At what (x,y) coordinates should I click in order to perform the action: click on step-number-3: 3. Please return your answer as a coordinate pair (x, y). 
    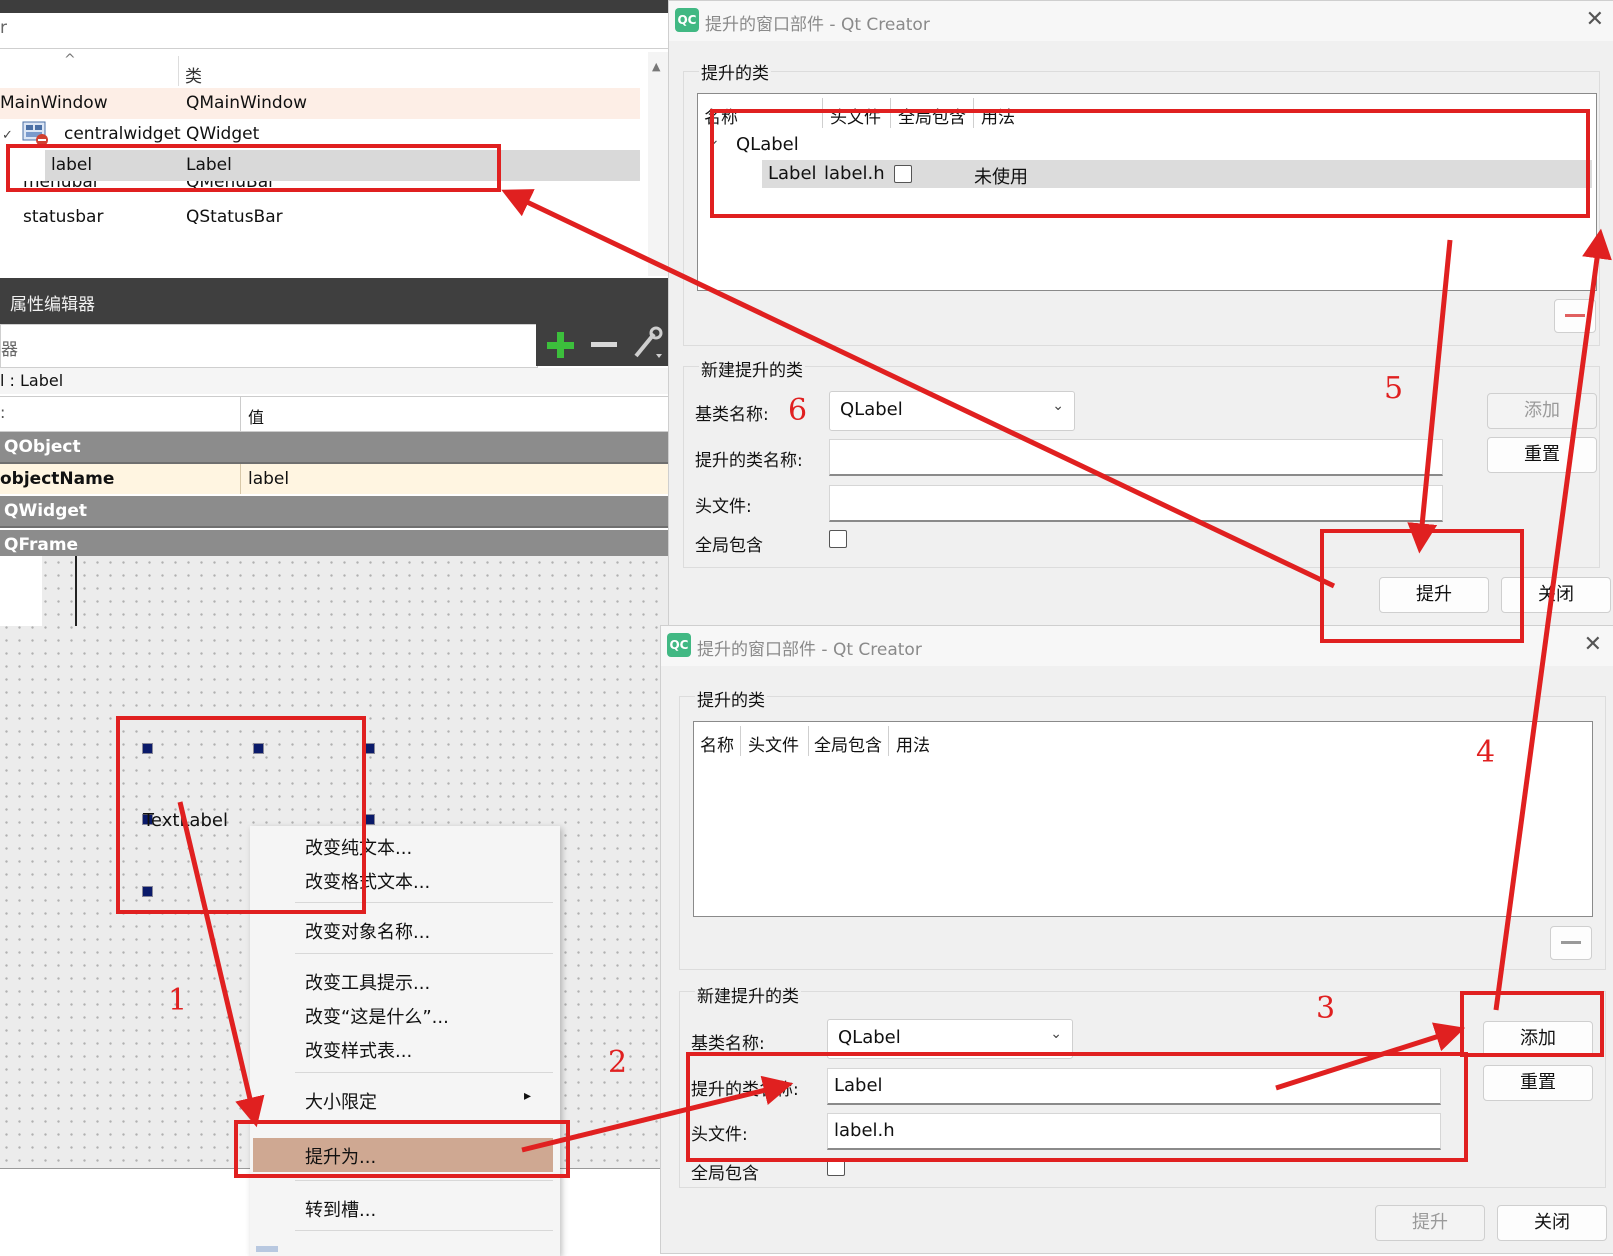
    Looking at the image, I should click on (1325, 1008).